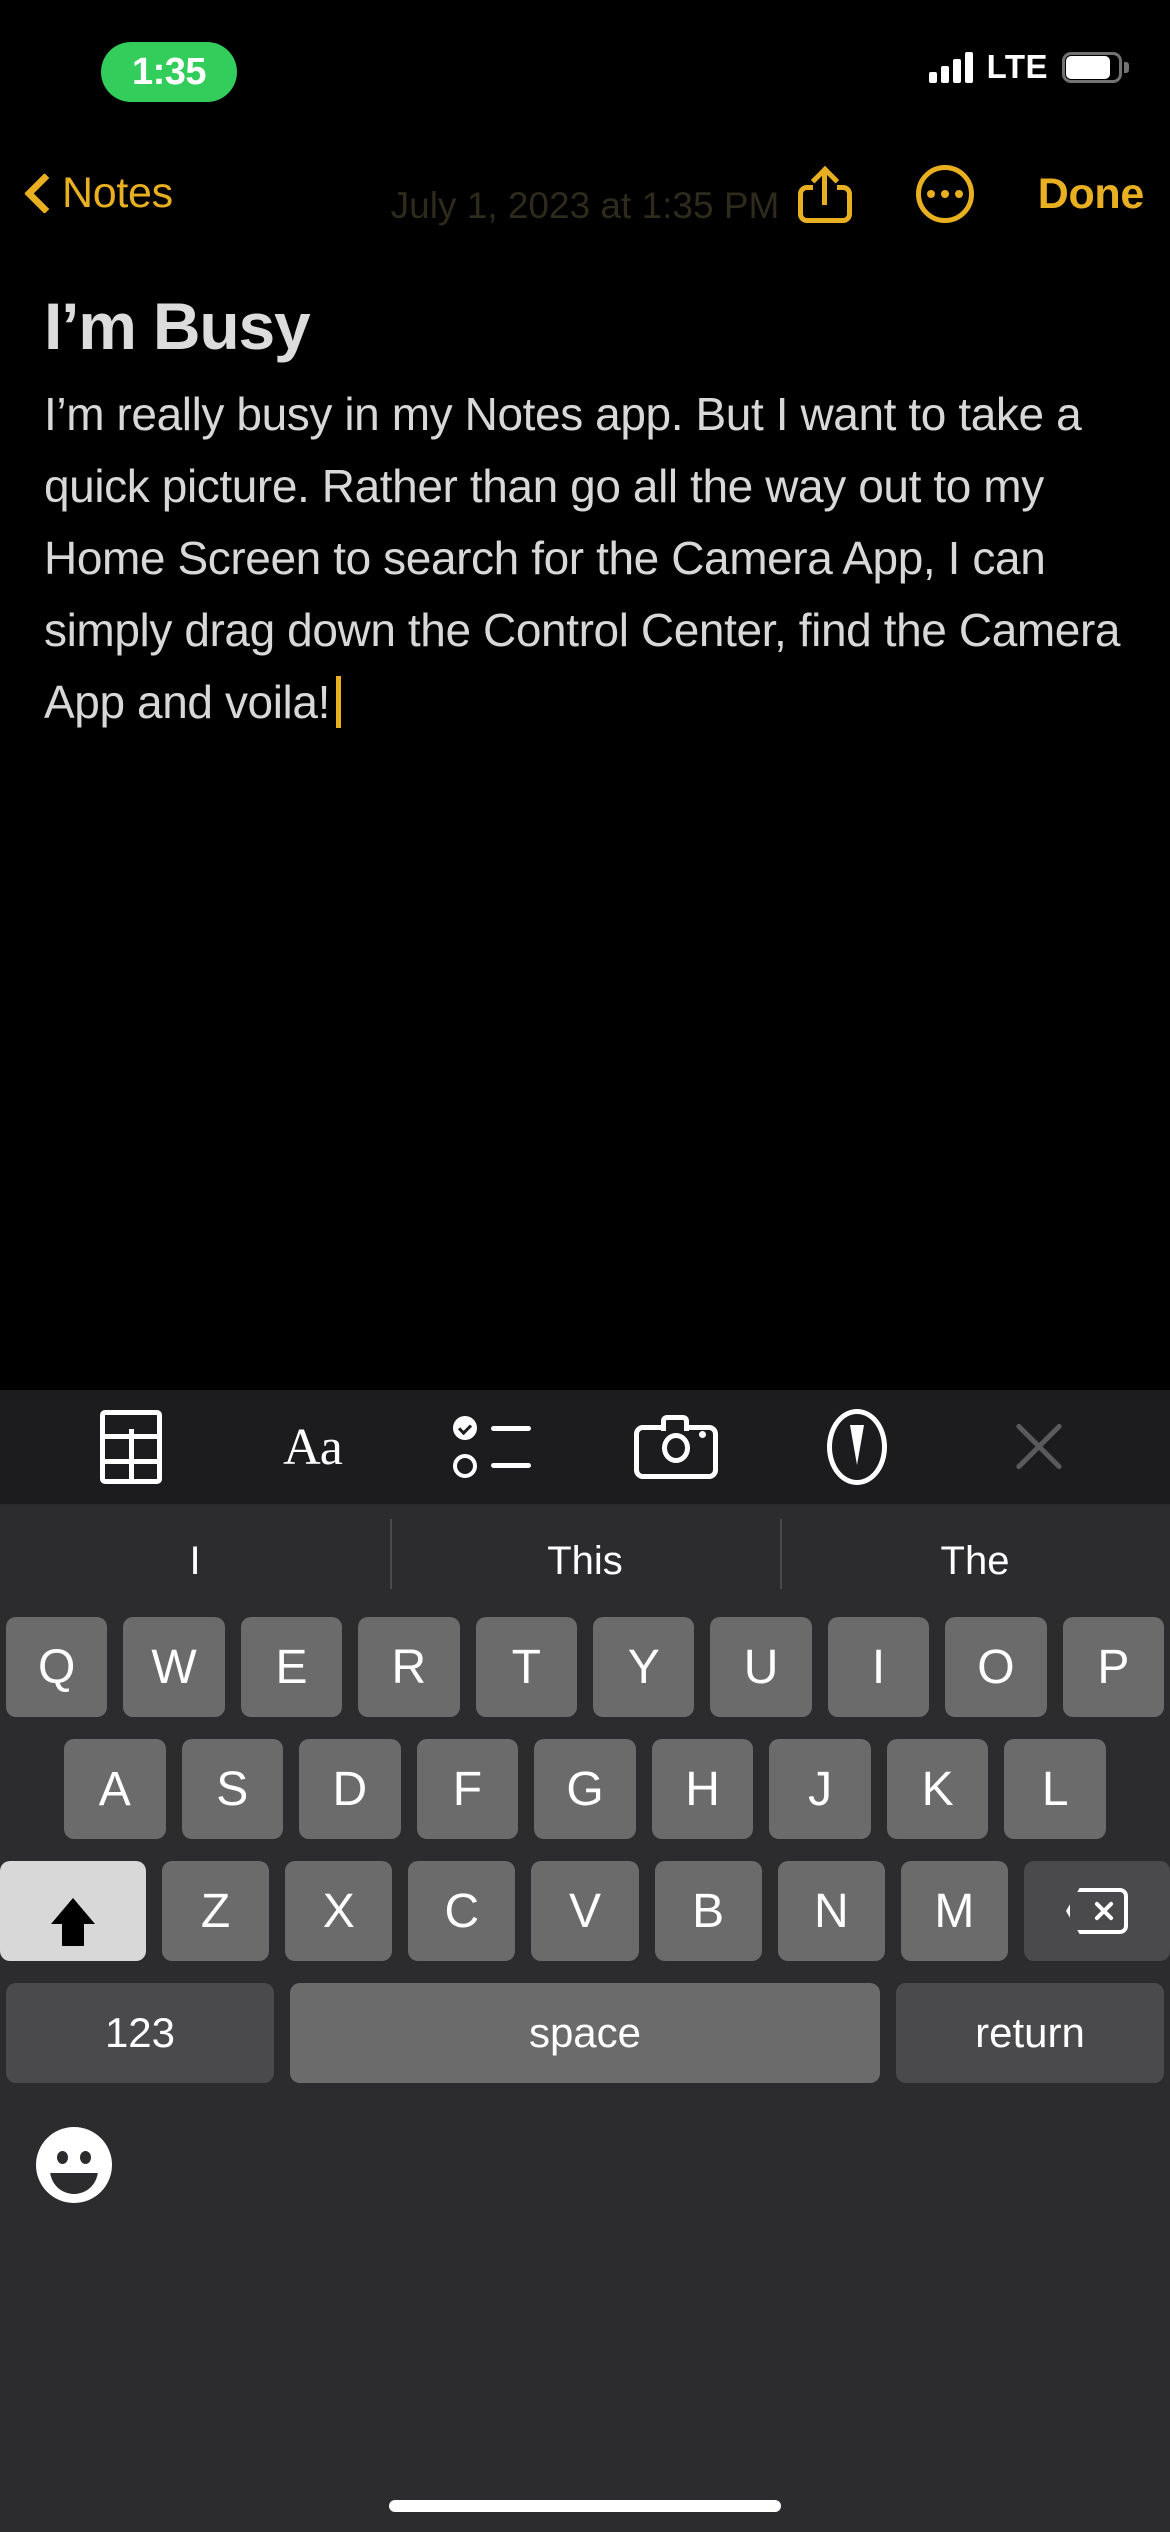 The height and width of the screenshot is (2532, 1170). I want to click on table-icon, so click(131, 1447).